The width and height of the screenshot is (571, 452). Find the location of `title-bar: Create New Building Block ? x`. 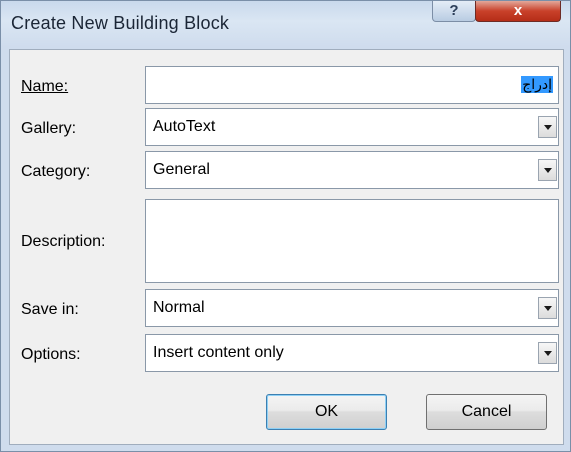

title-bar: Create New Building Block ? x is located at coordinates (286, 25).